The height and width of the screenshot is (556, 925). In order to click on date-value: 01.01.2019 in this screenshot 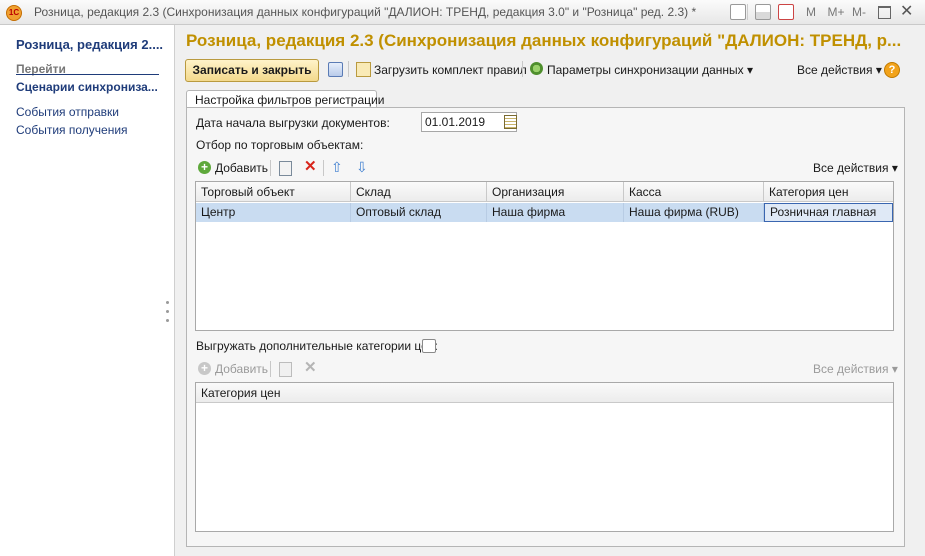, I will do `click(455, 122)`.